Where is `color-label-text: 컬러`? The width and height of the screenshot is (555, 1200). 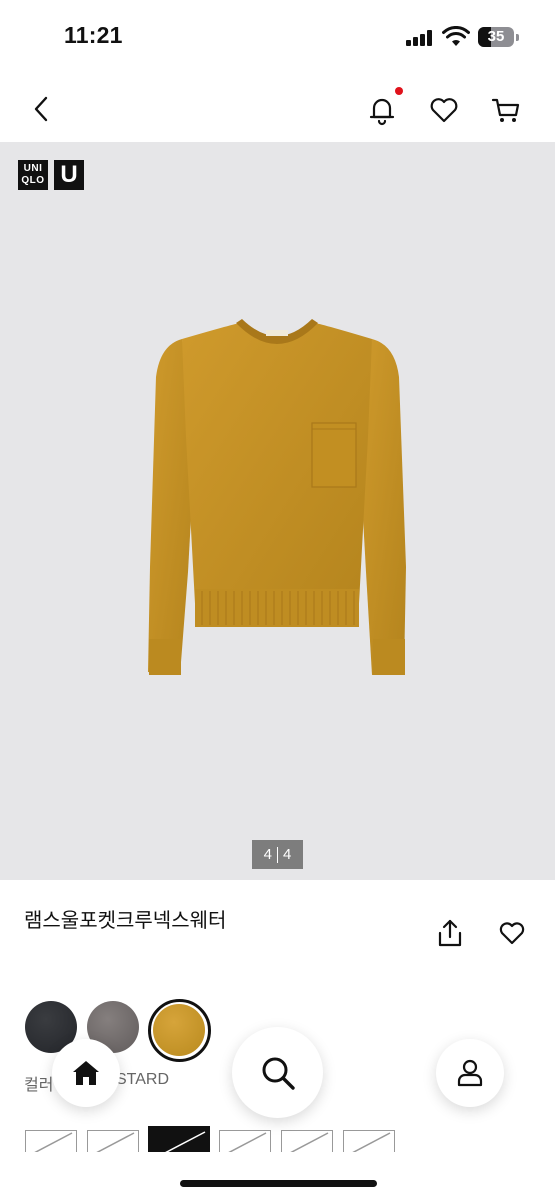 color-label-text: 컬러 is located at coordinates (39, 1085).